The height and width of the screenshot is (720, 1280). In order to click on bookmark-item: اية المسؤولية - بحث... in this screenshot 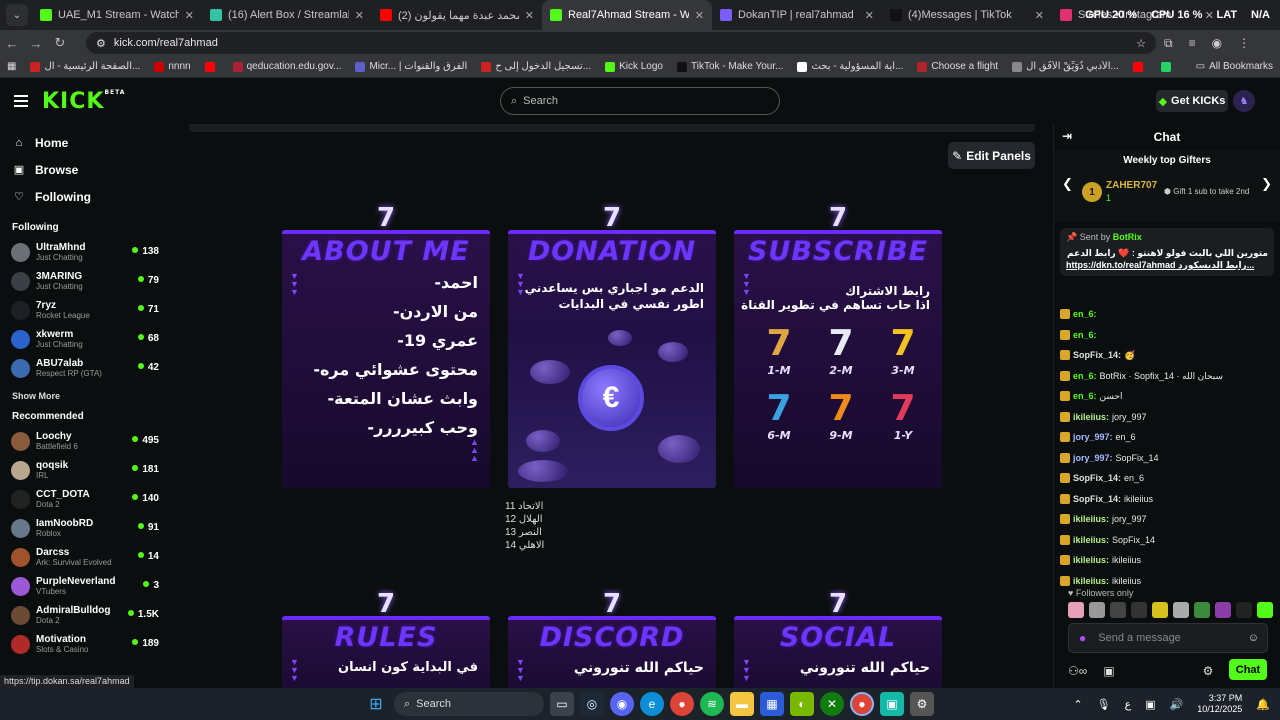, I will do `click(850, 66)`.